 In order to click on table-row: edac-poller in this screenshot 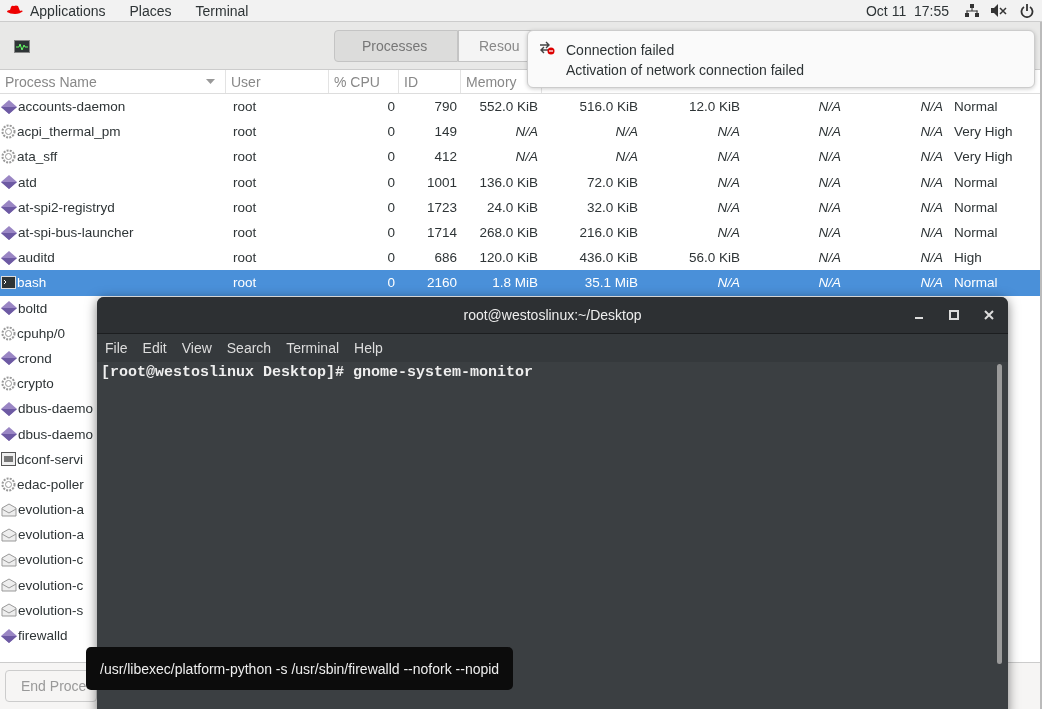, I will do `click(48, 484)`.